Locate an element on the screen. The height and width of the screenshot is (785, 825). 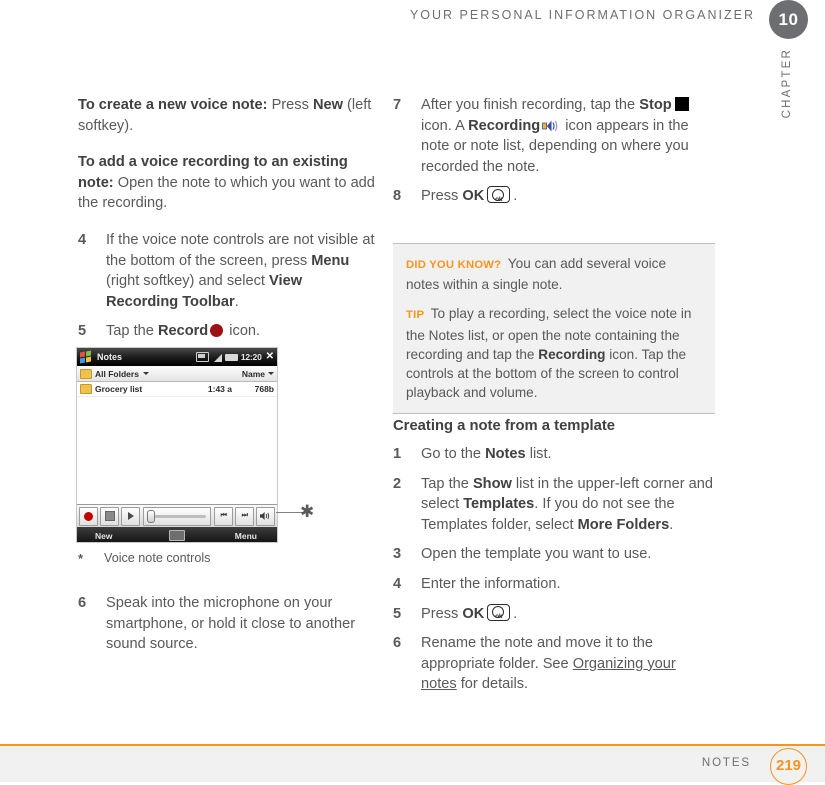
template-step-4-body: Enter the information. is located at coordinates (491, 583).